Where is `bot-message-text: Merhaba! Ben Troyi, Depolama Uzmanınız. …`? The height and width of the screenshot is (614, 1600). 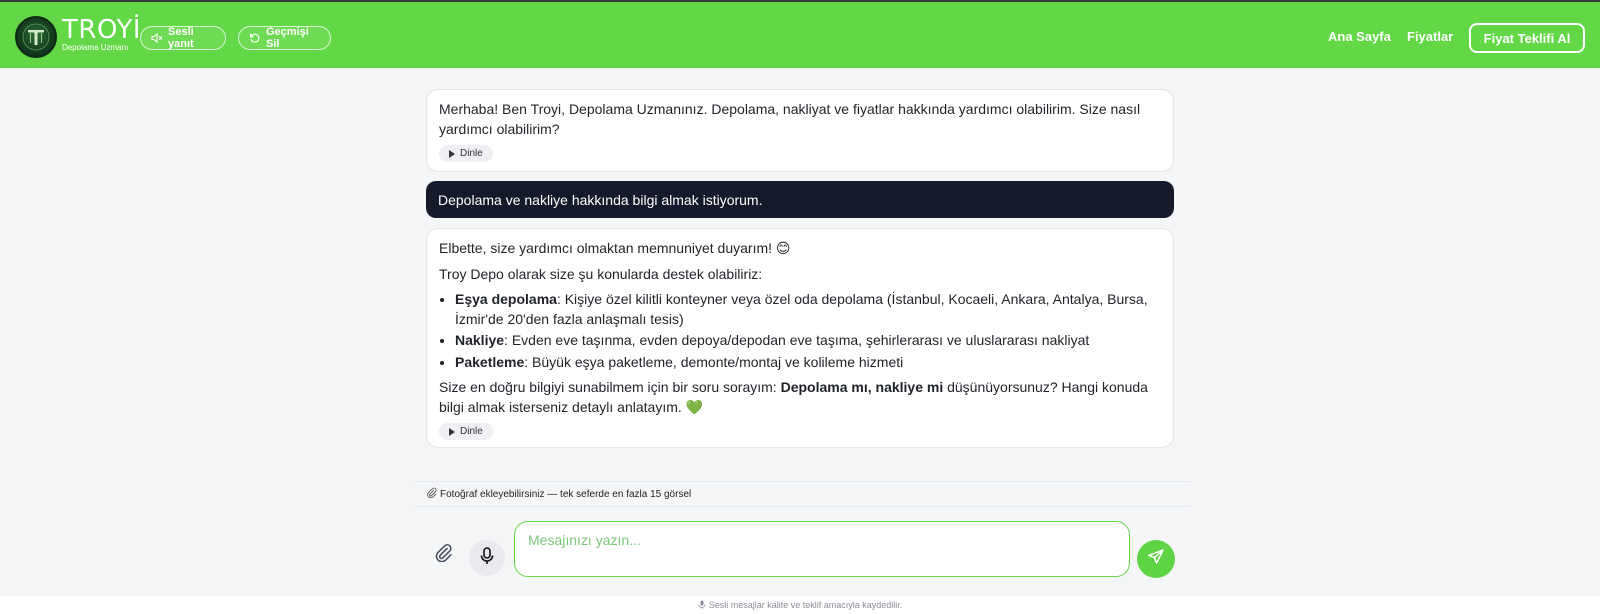
bot-message-text: Merhaba! Ben Troyi, Depolama Uzmanınız. … is located at coordinates (790, 119).